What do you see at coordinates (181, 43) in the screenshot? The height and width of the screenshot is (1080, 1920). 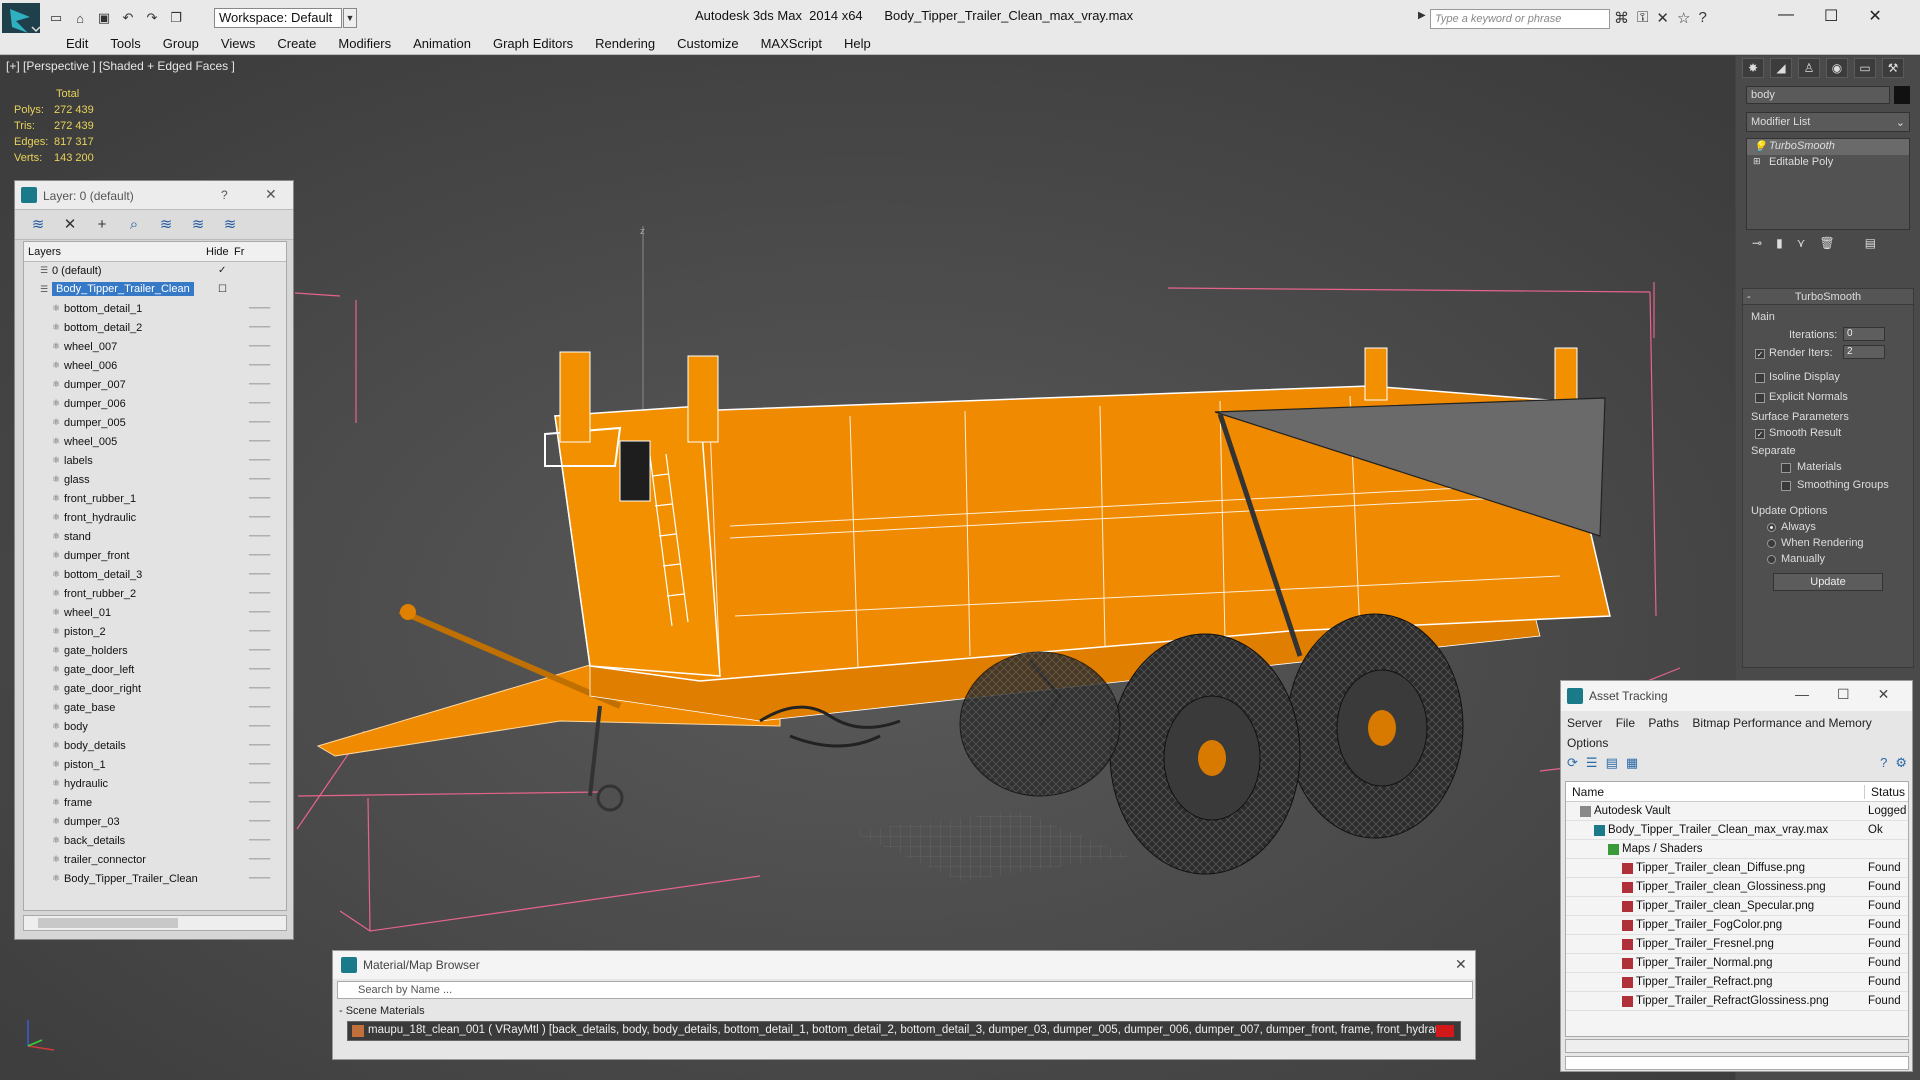 I see `menu-group: Group` at bounding box center [181, 43].